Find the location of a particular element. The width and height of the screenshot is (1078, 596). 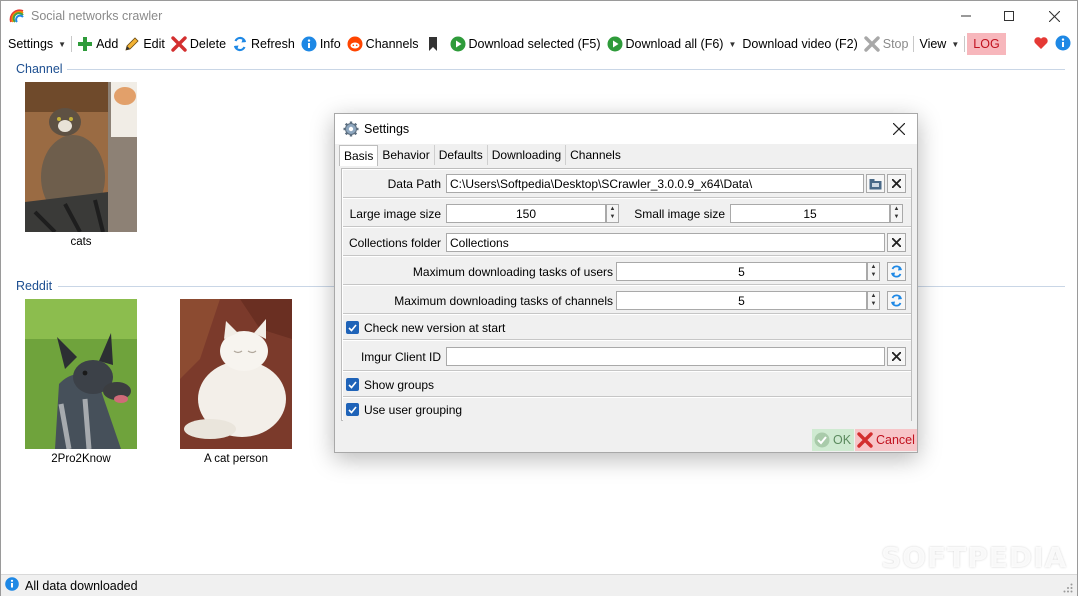

green-check-circle-icon is located at coordinates (822, 440).